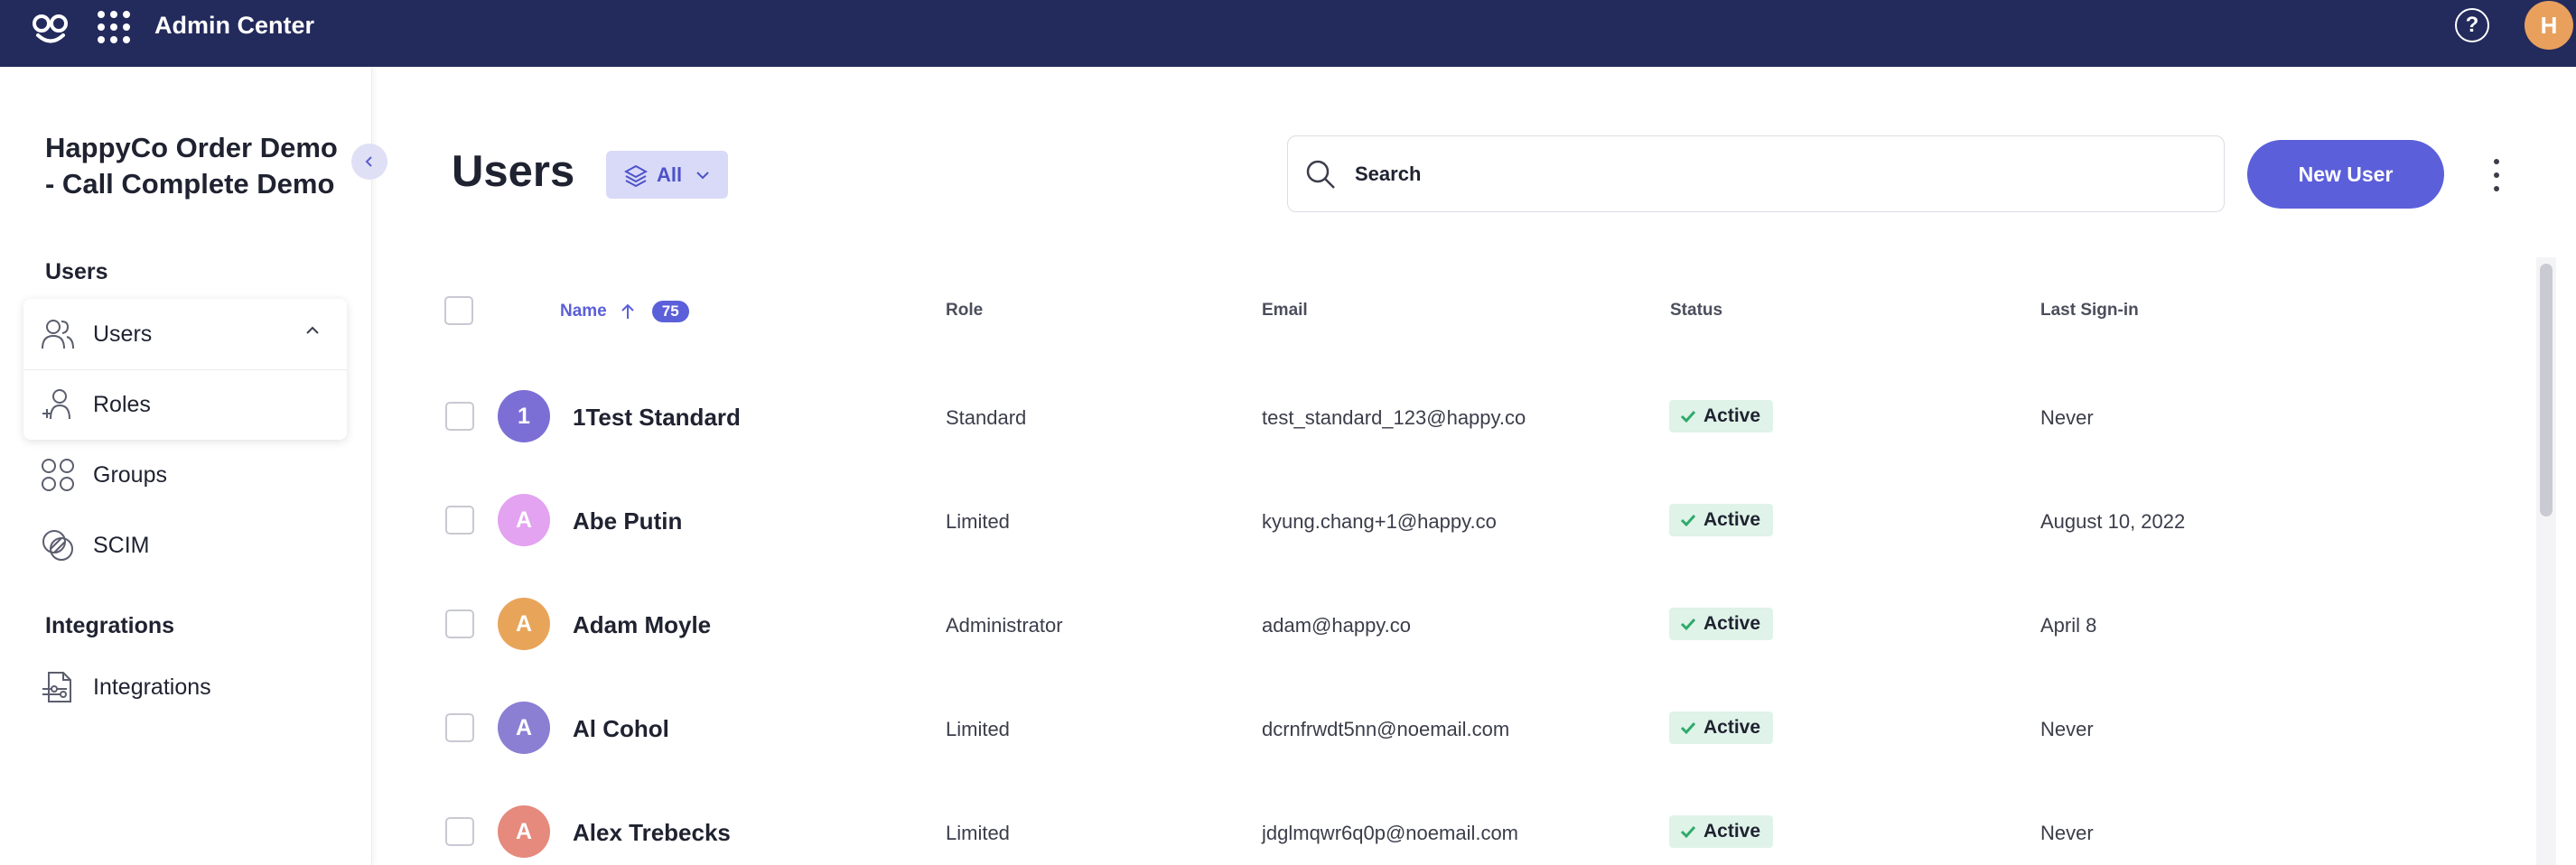 The image size is (2576, 865). What do you see at coordinates (192, 166) in the screenshot?
I see `organization-name: HappyCo Order Demo - Call Complete Demo` at bounding box center [192, 166].